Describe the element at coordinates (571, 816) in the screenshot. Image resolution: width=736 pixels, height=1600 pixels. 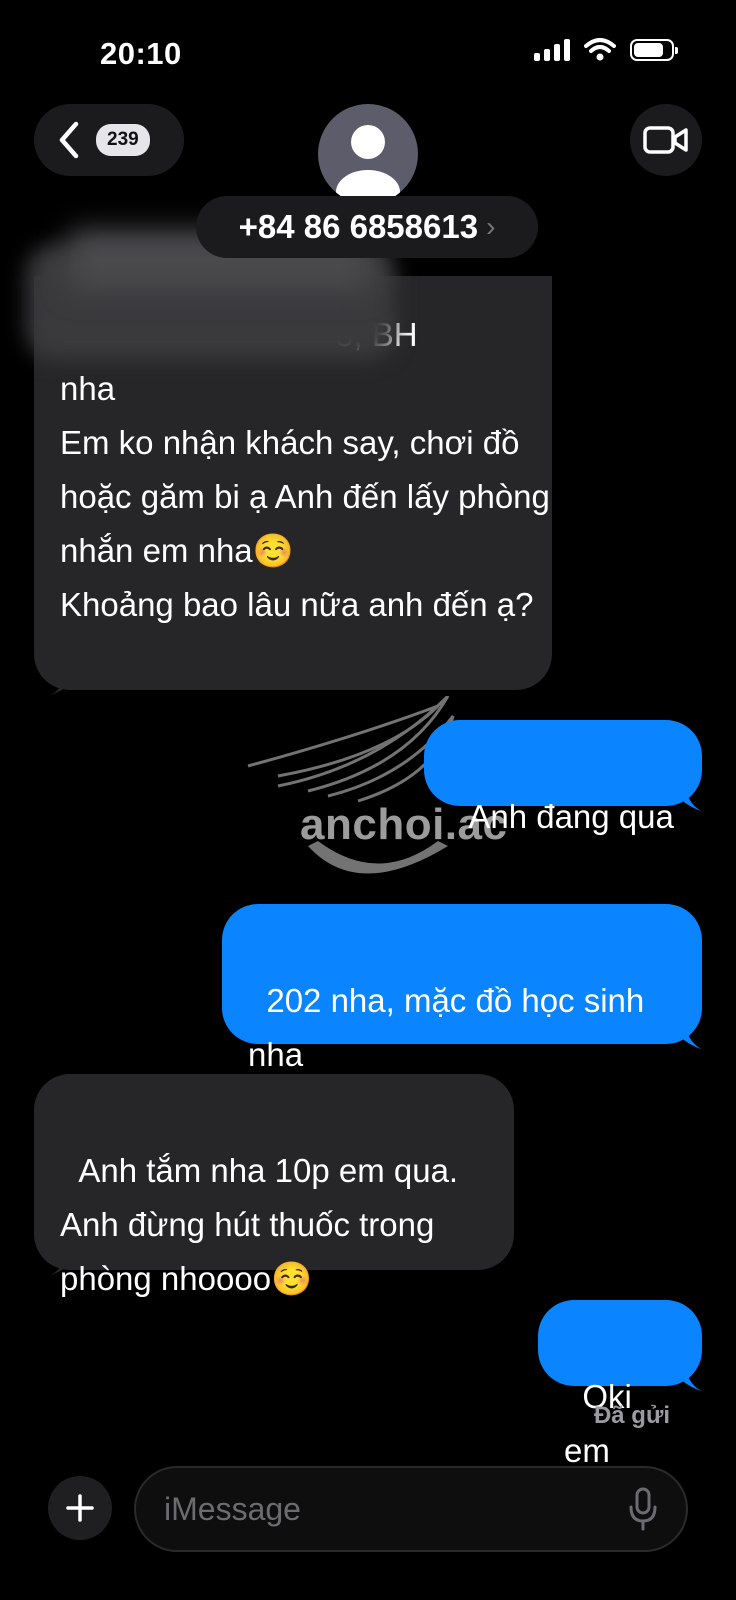
I see `message-text: Anh đang qua` at that location.